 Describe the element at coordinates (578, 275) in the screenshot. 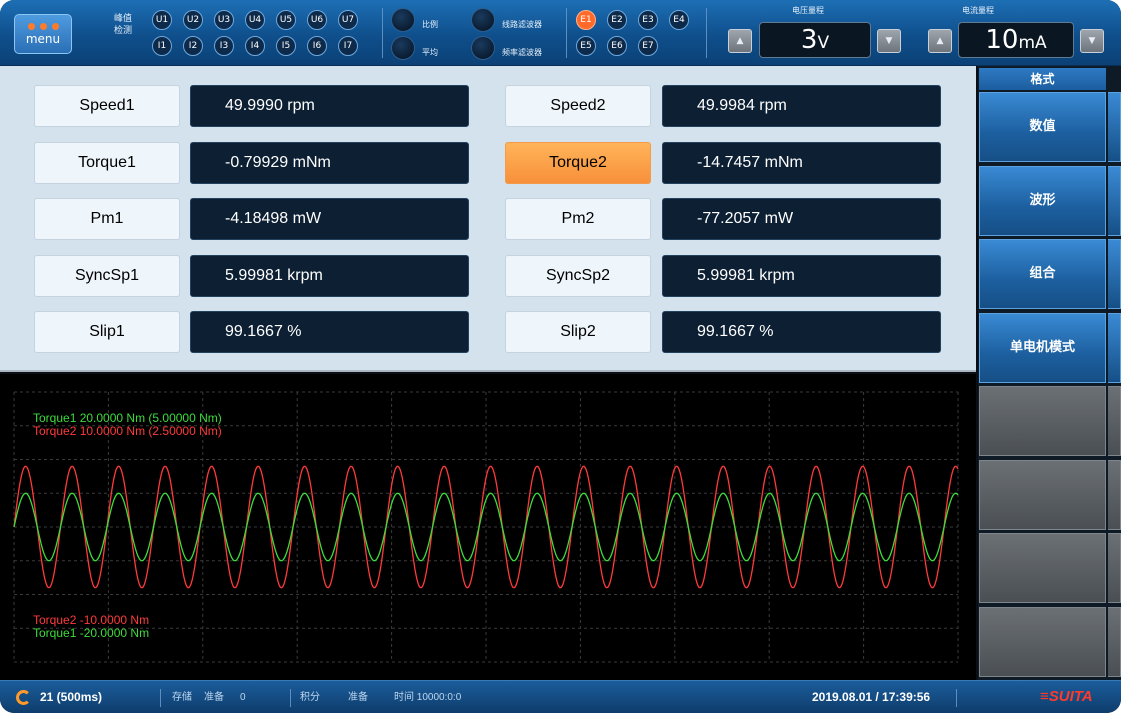

I see `measure-label-syncsp2: SyncSp2` at that location.